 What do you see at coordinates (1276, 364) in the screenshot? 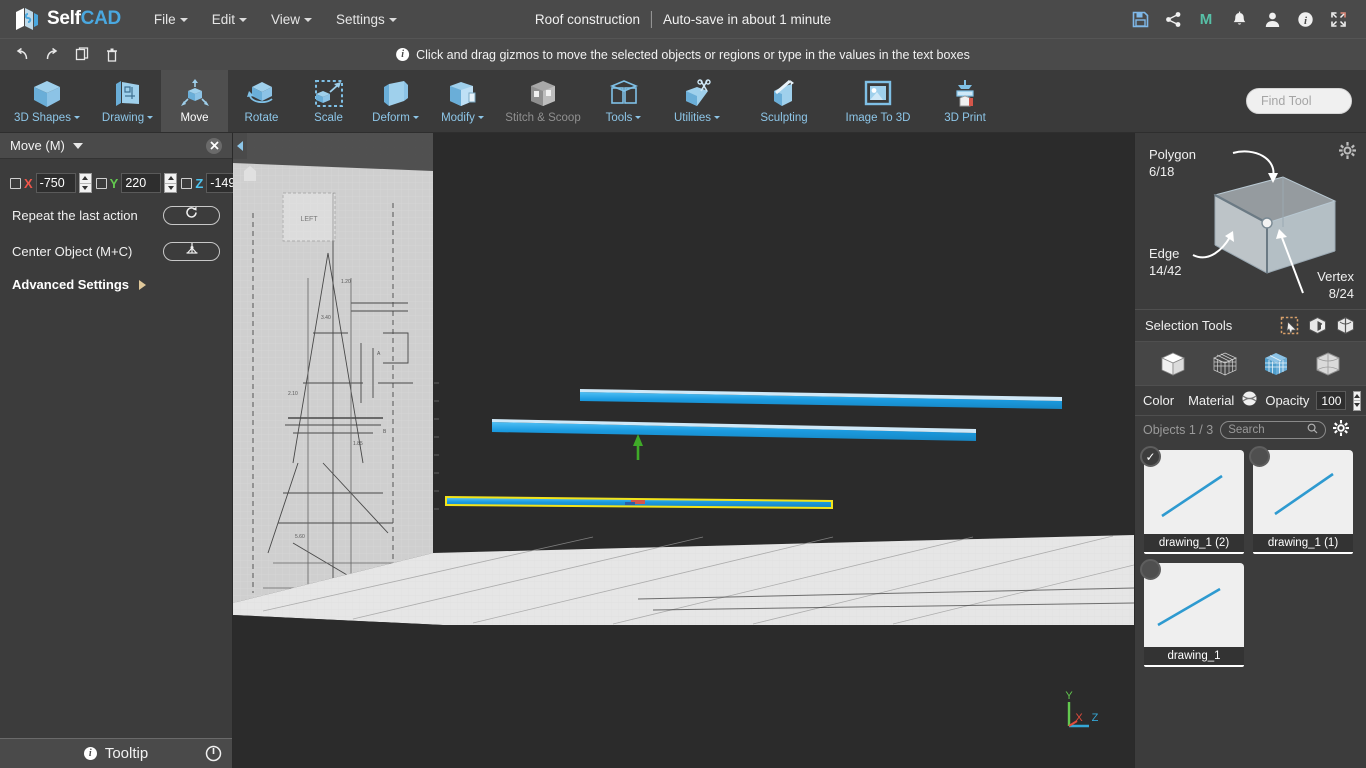
I see `shaded-wireframe-view-icon` at bounding box center [1276, 364].